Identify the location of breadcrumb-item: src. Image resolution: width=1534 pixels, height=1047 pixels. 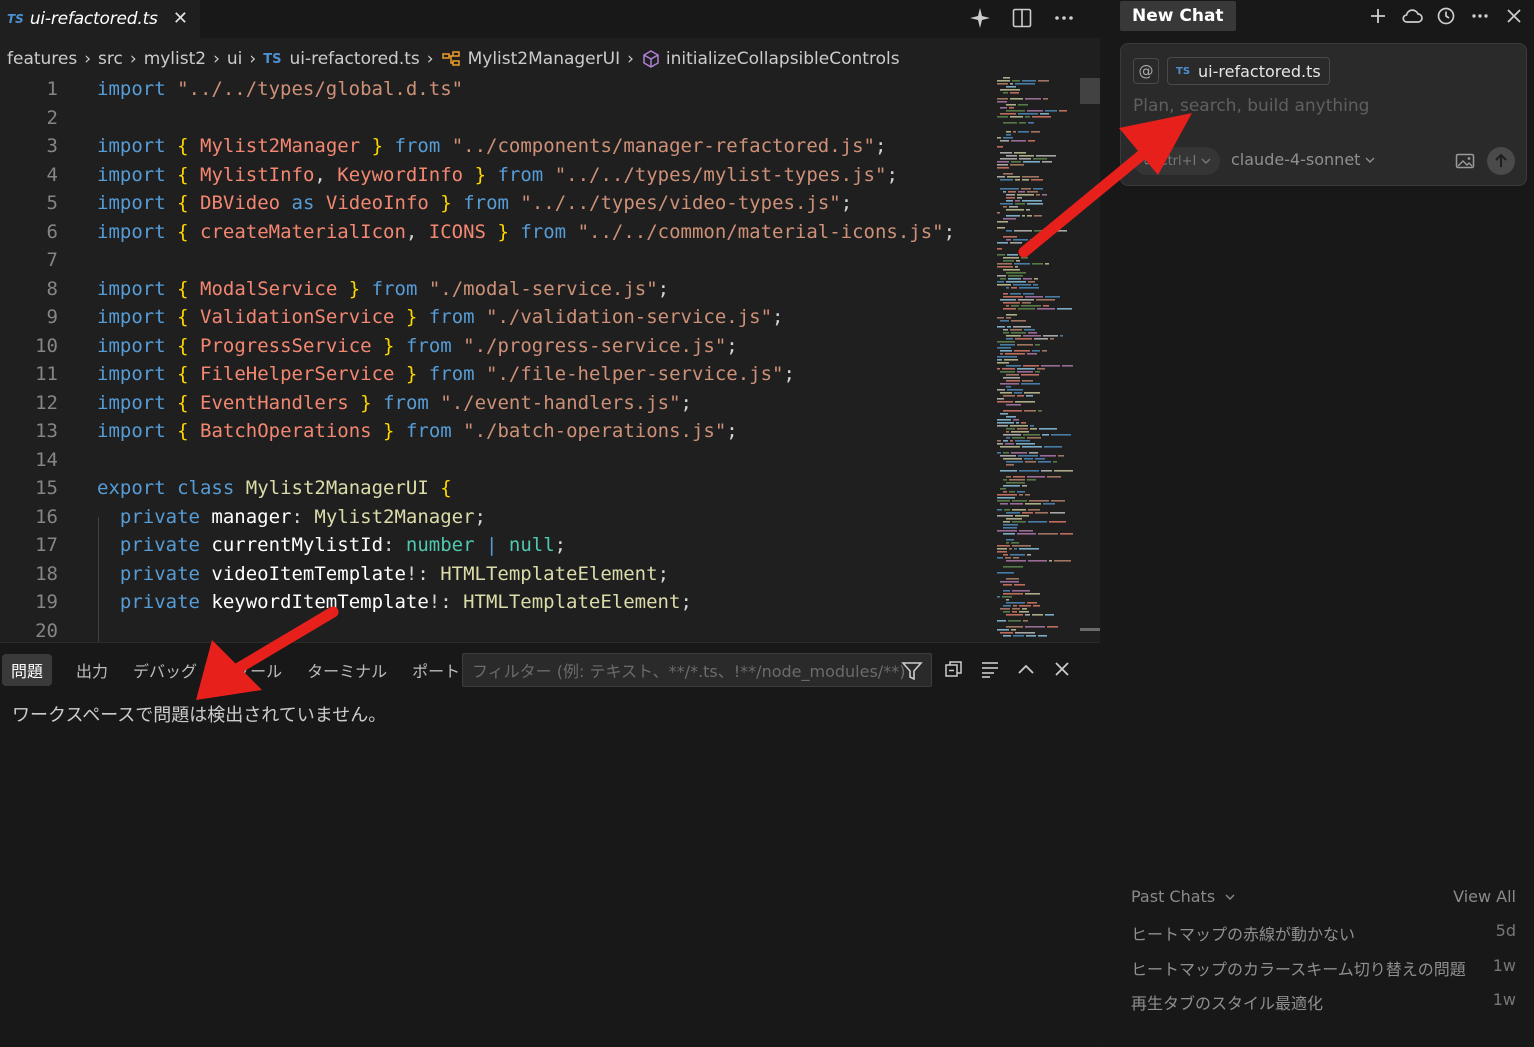
(110, 59).